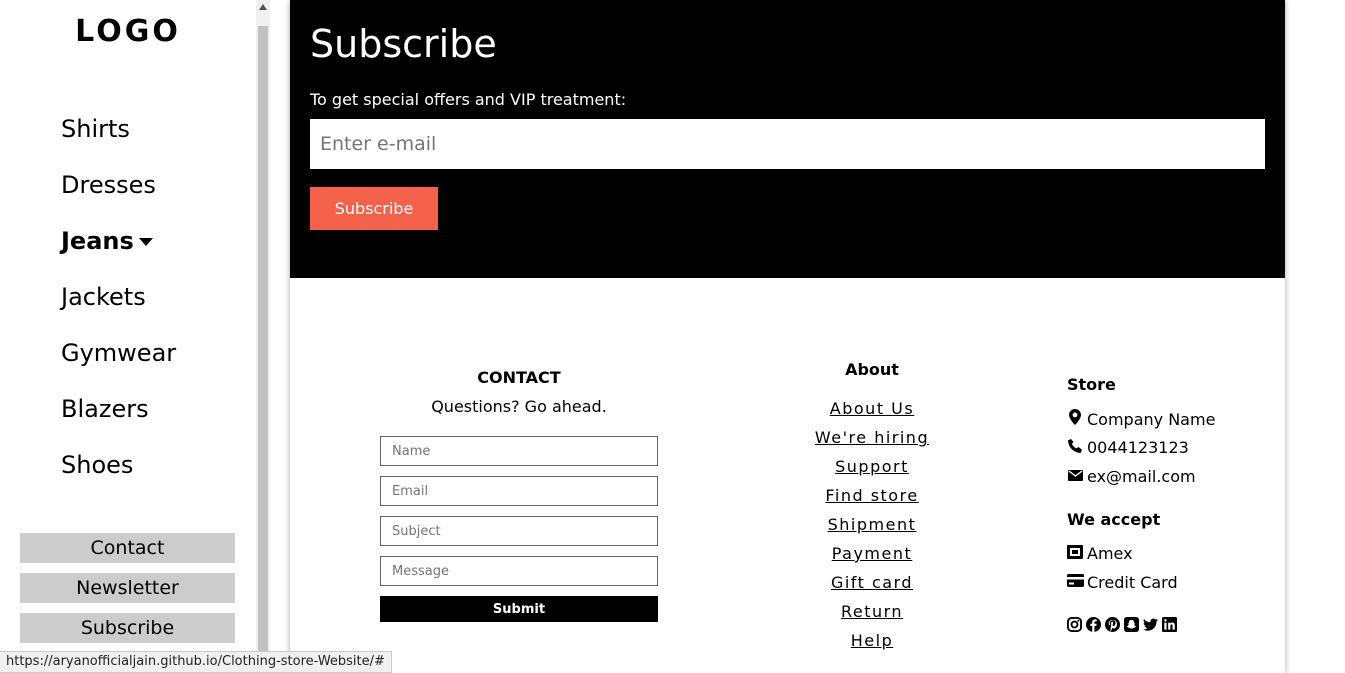  What do you see at coordinates (1132, 582) in the screenshot?
I see `credit-card-label: Credit Card` at bounding box center [1132, 582].